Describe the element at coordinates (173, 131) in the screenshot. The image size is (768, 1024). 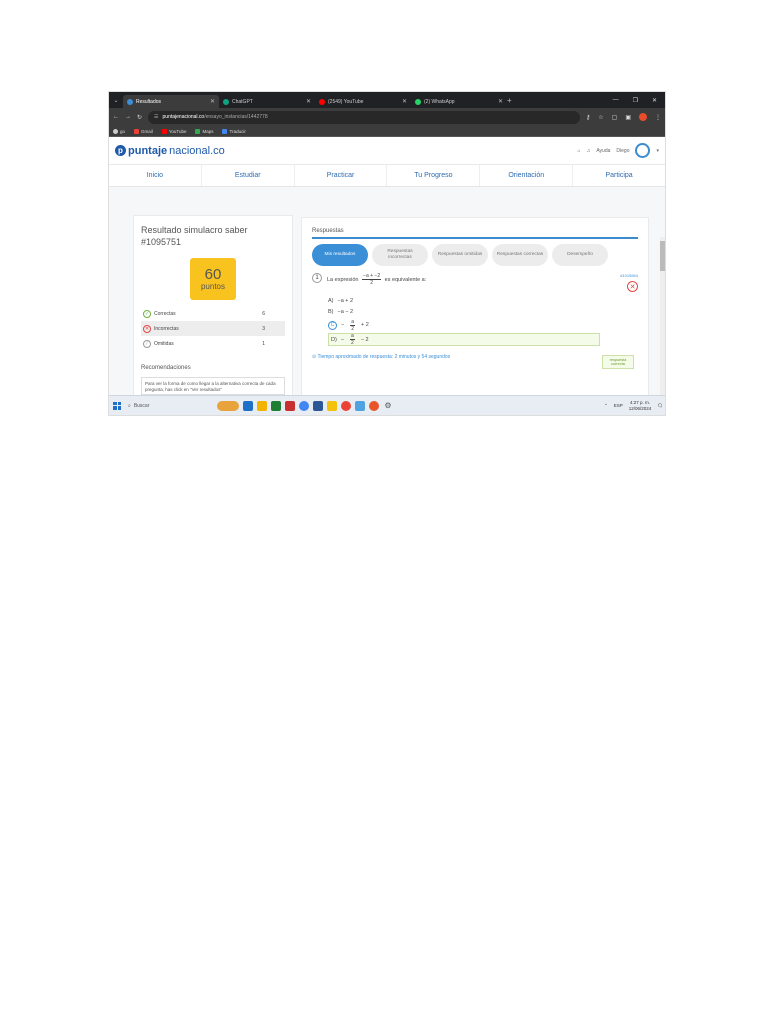
I see `bookmark-youtube: YouTube` at that location.